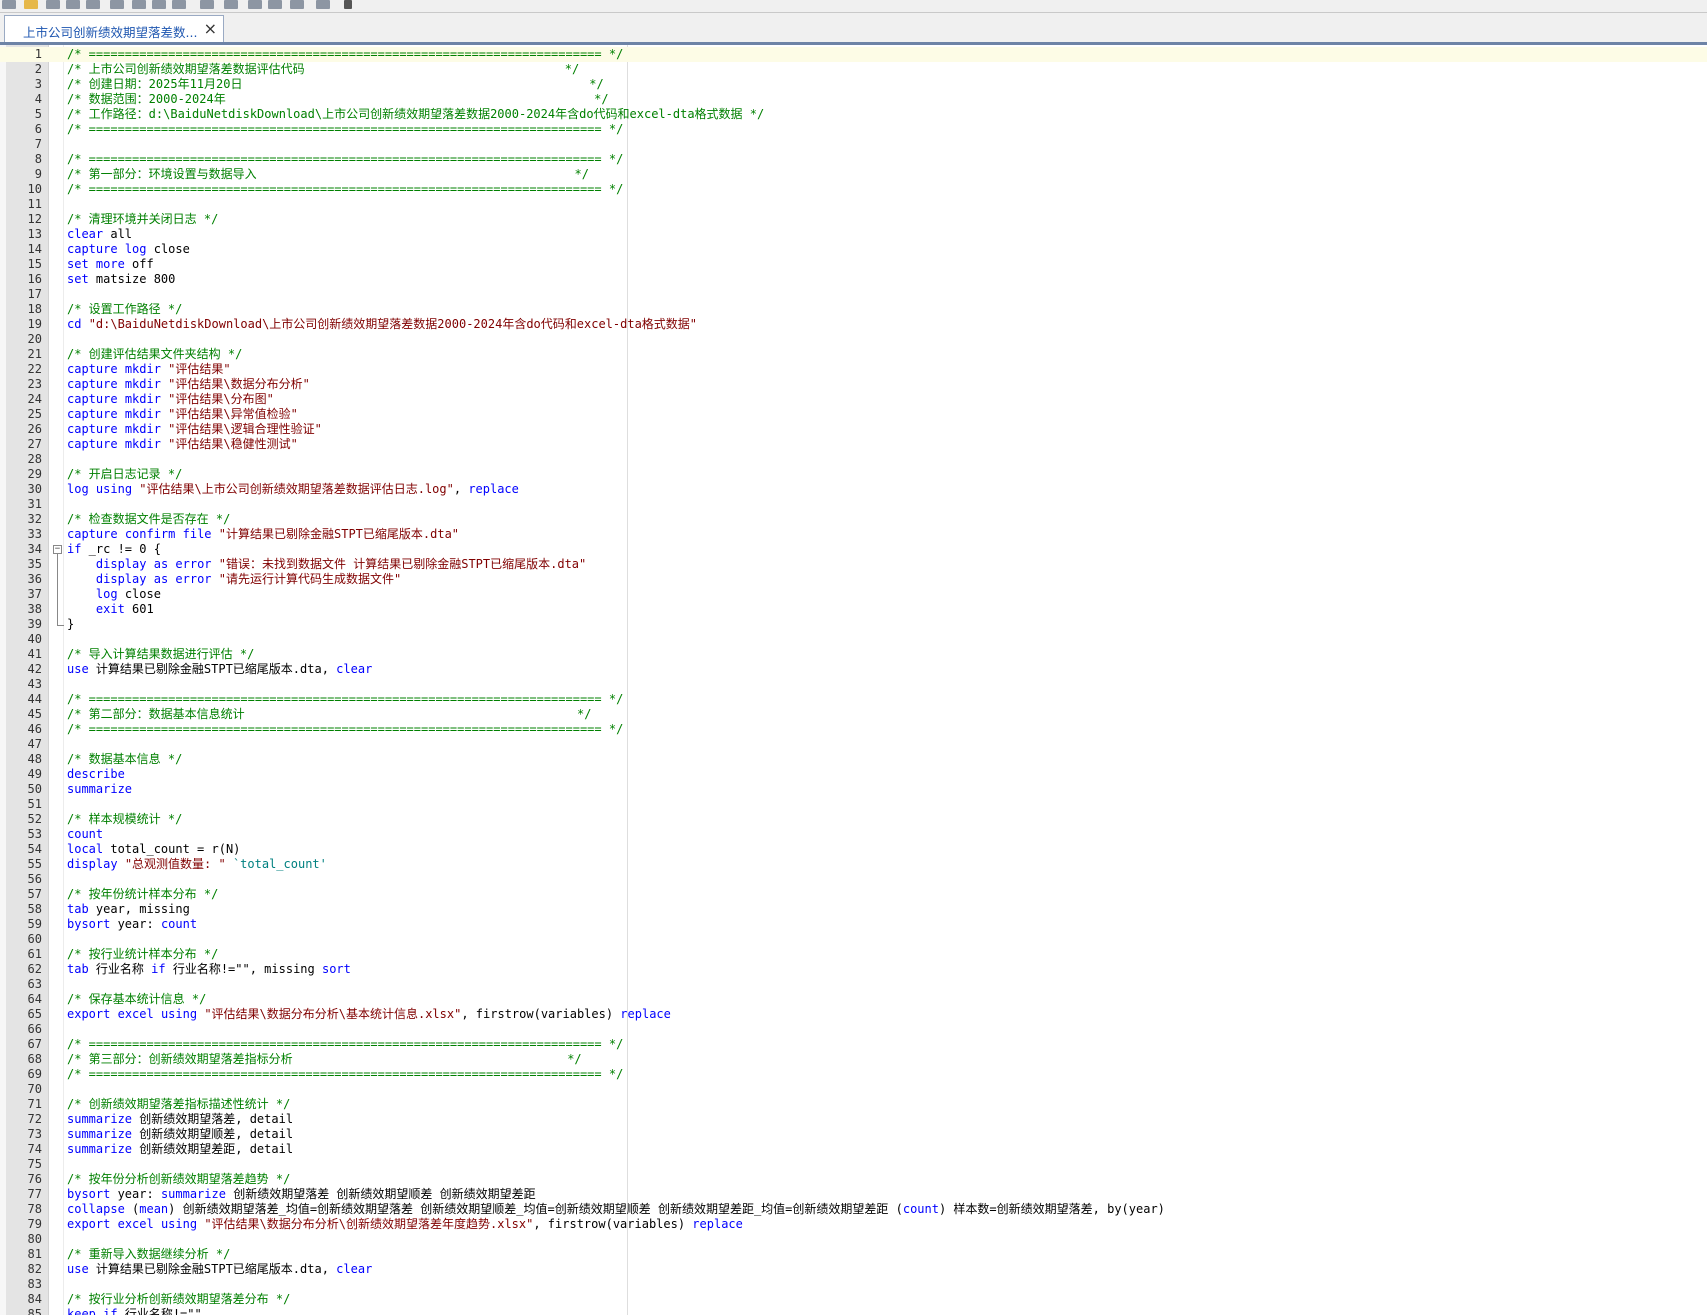 The image size is (1707, 1315). Describe the element at coordinates (853, 1239) in the screenshot. I see `code-line: 80` at that location.